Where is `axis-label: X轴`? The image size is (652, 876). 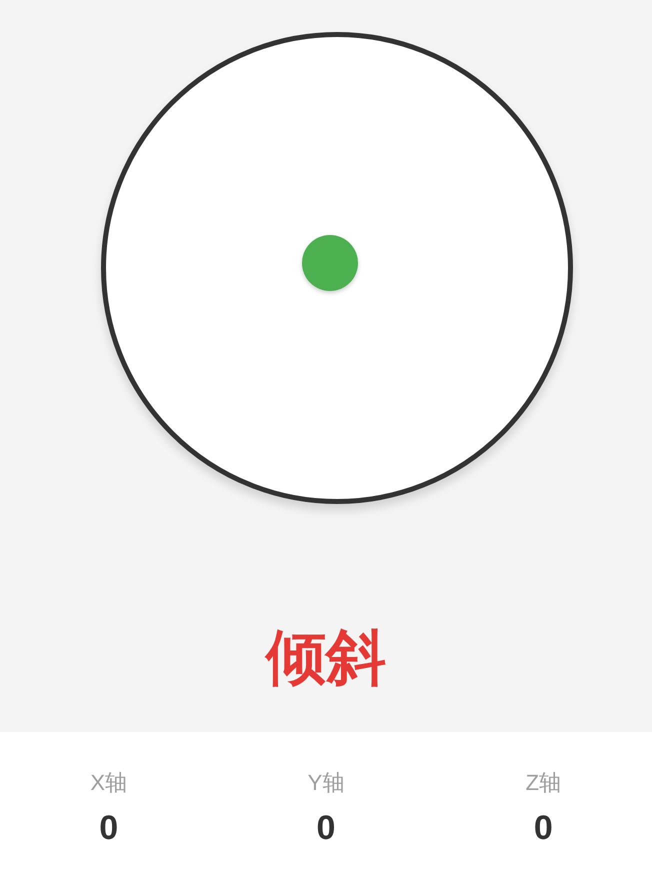 axis-label: X轴 is located at coordinates (108, 783).